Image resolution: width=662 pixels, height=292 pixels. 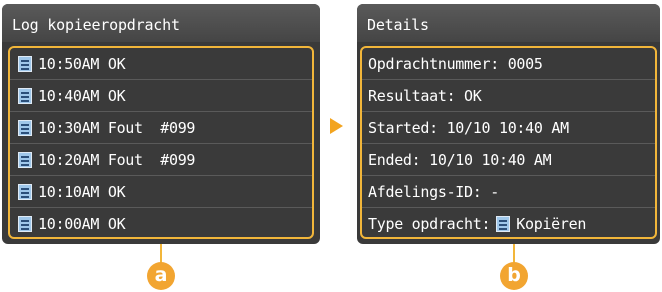 What do you see at coordinates (460, 159) in the screenshot?
I see `detail-ended: Ended: 10/10 10:40 AM` at bounding box center [460, 159].